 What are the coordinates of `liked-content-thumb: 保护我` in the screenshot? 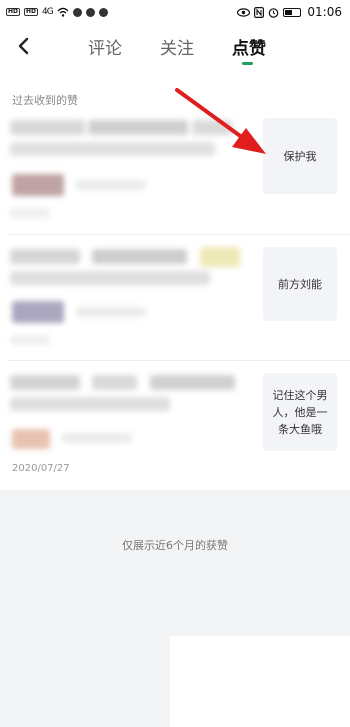 It's located at (300, 156).